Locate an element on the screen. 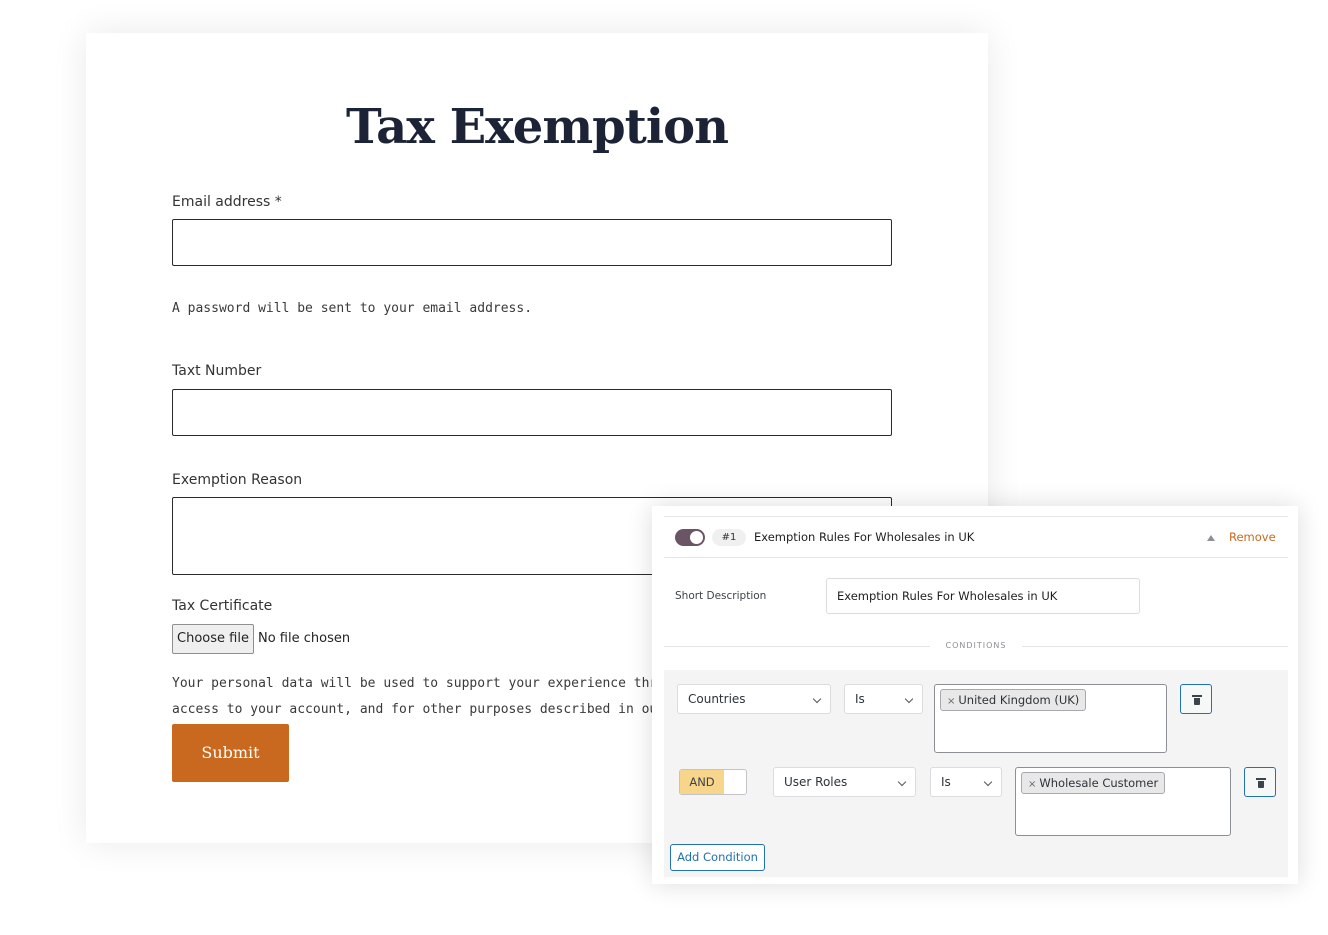 The height and width of the screenshot is (935, 1328). delete-condition-1-button is located at coordinates (1196, 699).